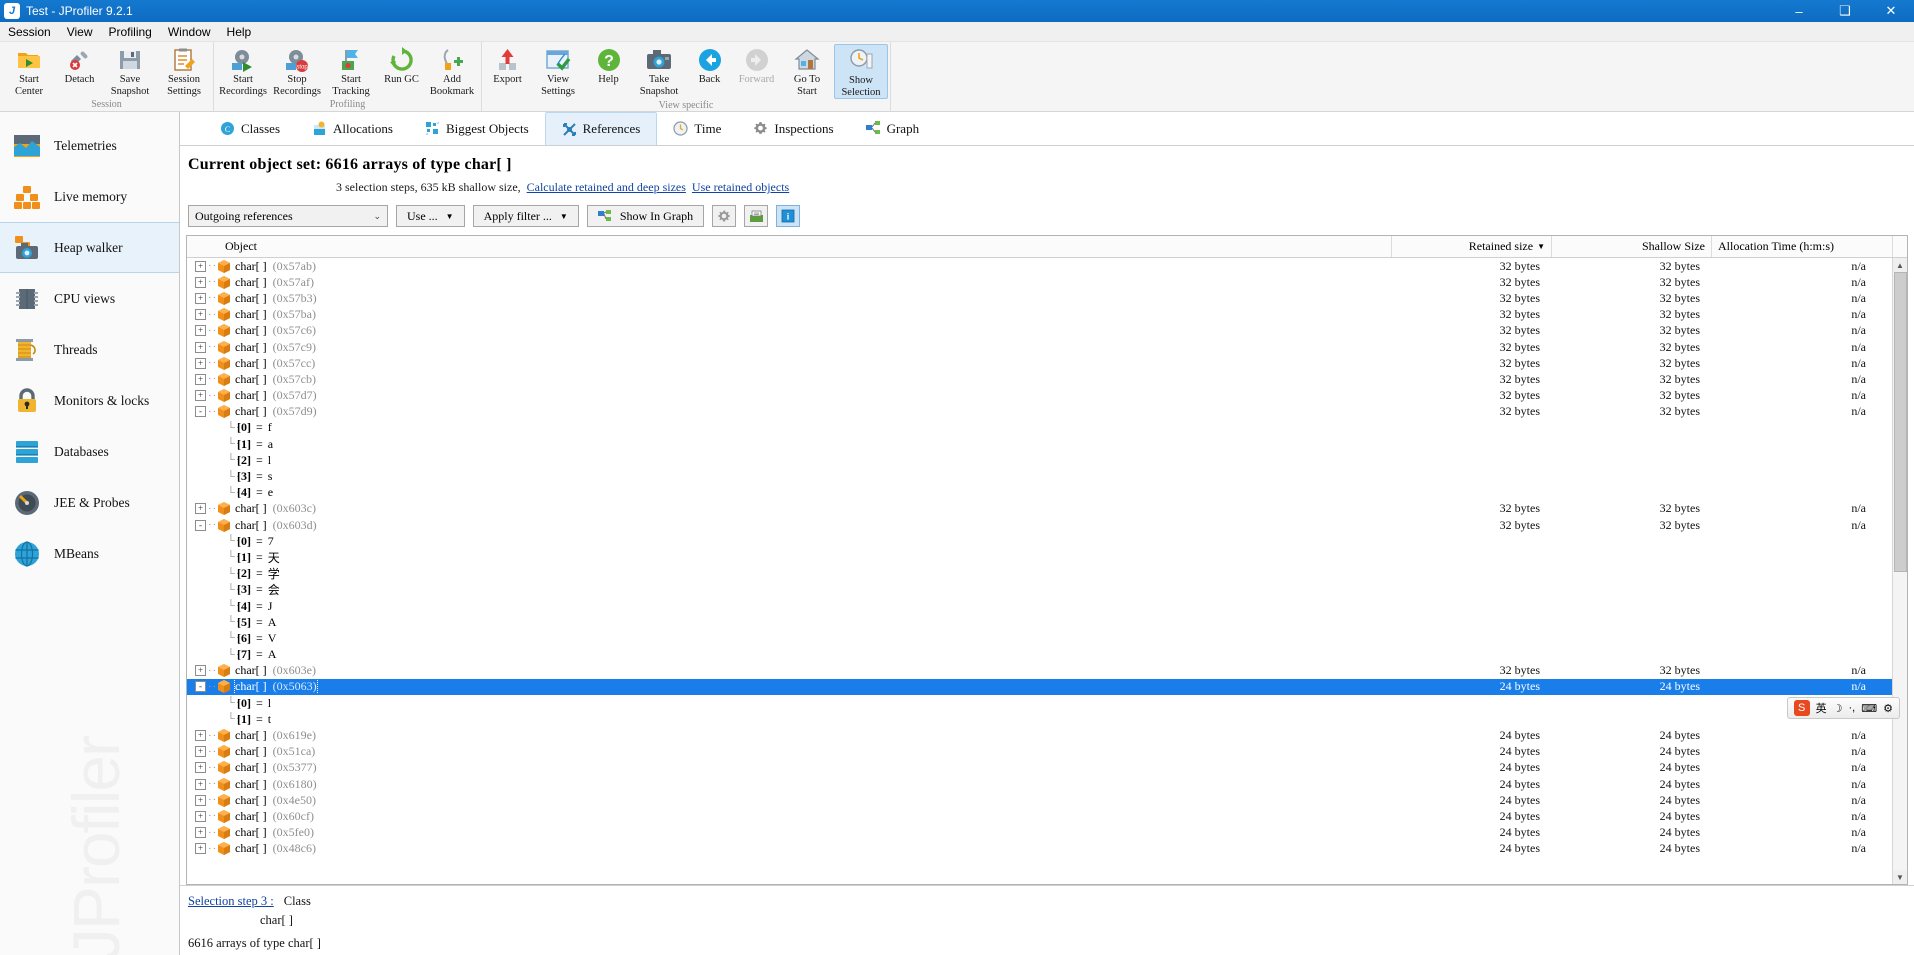 The image size is (1914, 955). Describe the element at coordinates (1899, 265) in the screenshot. I see `scroll-up-icon: ▲` at that location.